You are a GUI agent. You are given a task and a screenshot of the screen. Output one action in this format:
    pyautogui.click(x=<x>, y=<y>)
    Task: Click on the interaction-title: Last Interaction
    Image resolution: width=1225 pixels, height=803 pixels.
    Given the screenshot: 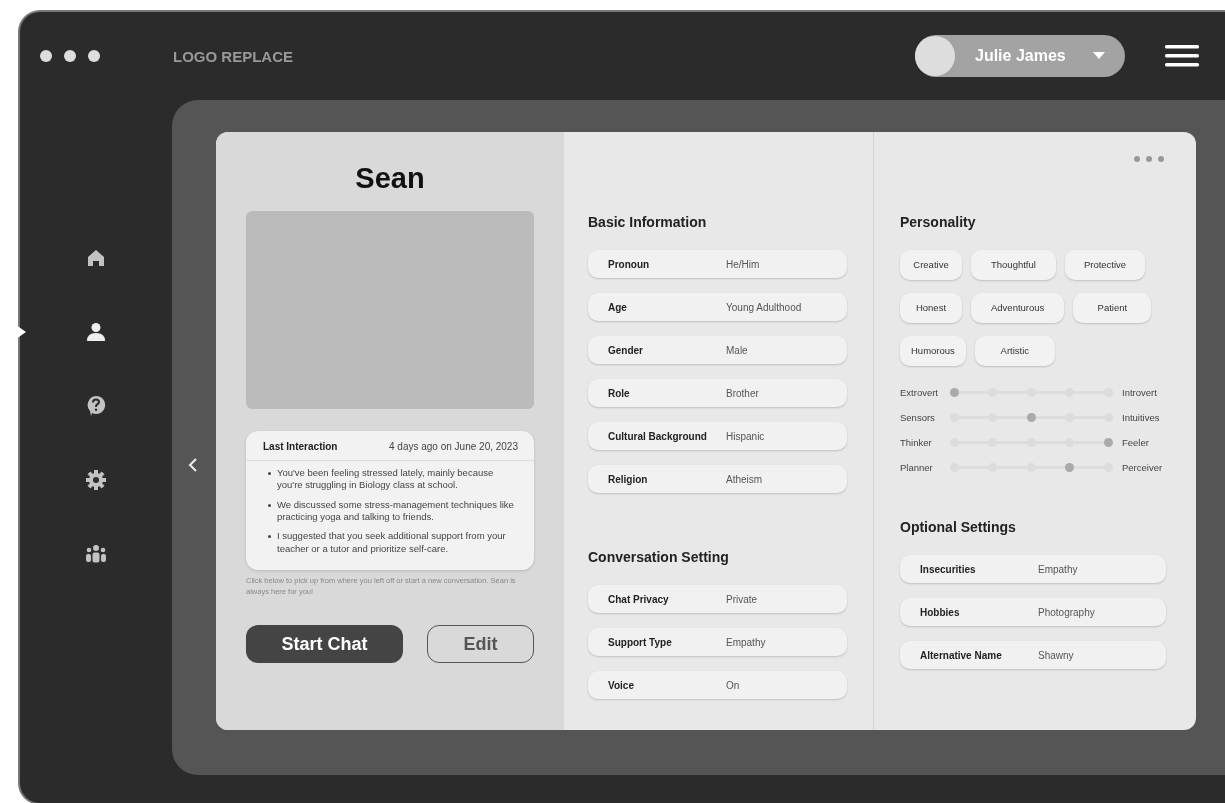 What is the action you would take?
    pyautogui.click(x=300, y=446)
    